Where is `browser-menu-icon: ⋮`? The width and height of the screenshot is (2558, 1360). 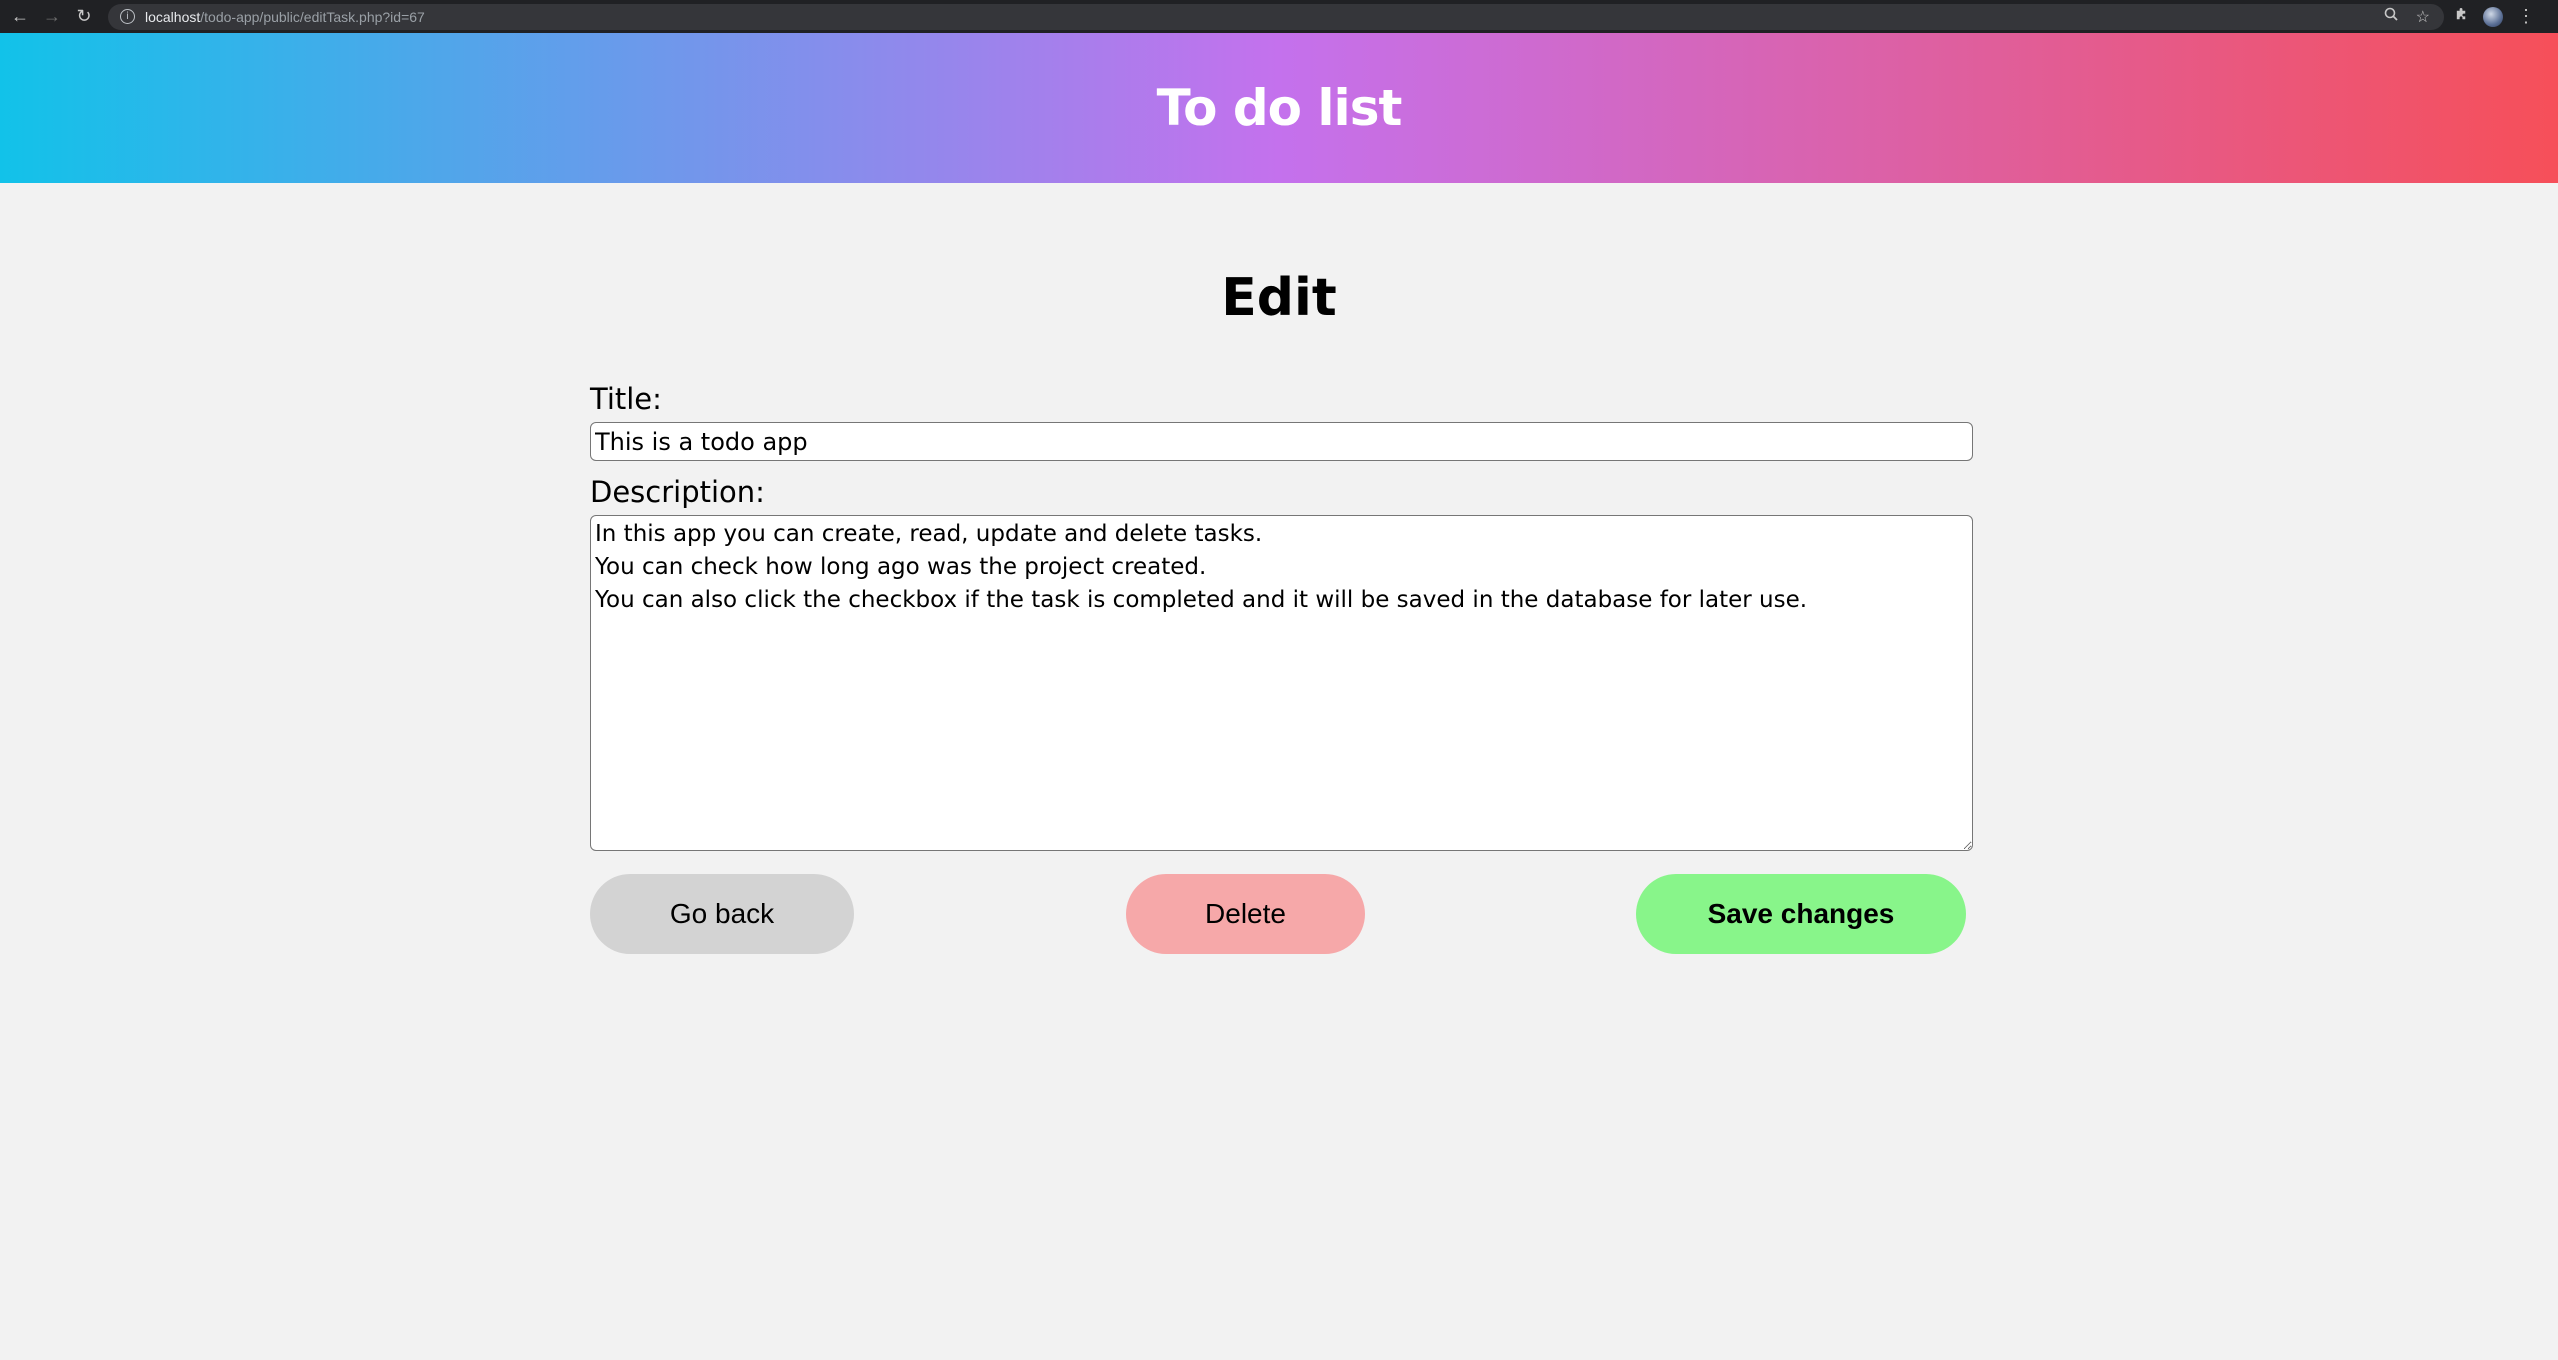
browser-menu-icon: ⋮ is located at coordinates (2526, 16).